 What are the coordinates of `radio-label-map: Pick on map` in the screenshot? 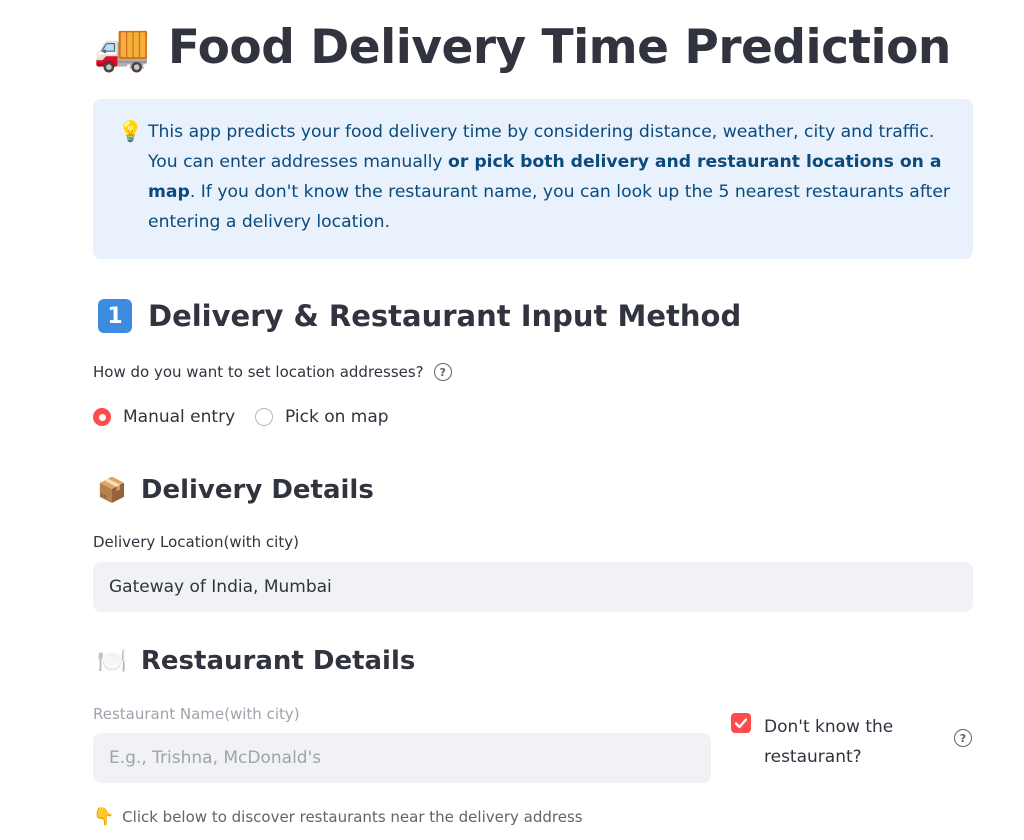 It's located at (337, 417).